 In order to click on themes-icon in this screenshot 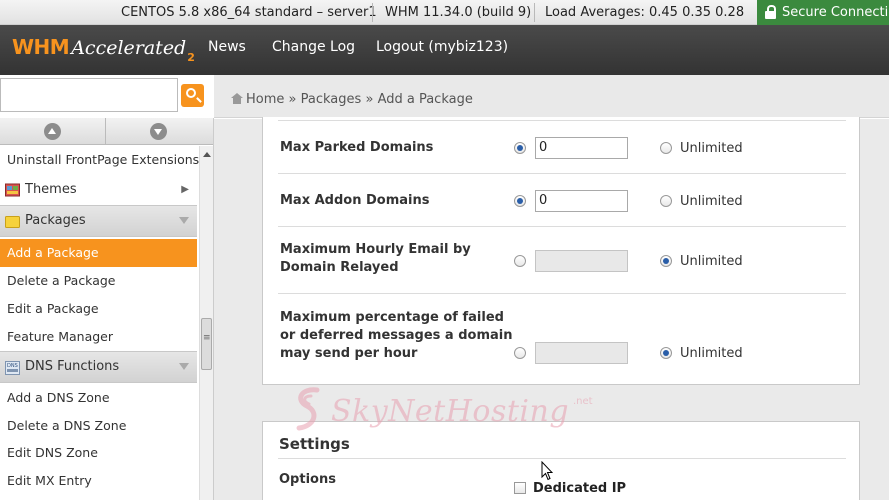, I will do `click(12, 190)`.